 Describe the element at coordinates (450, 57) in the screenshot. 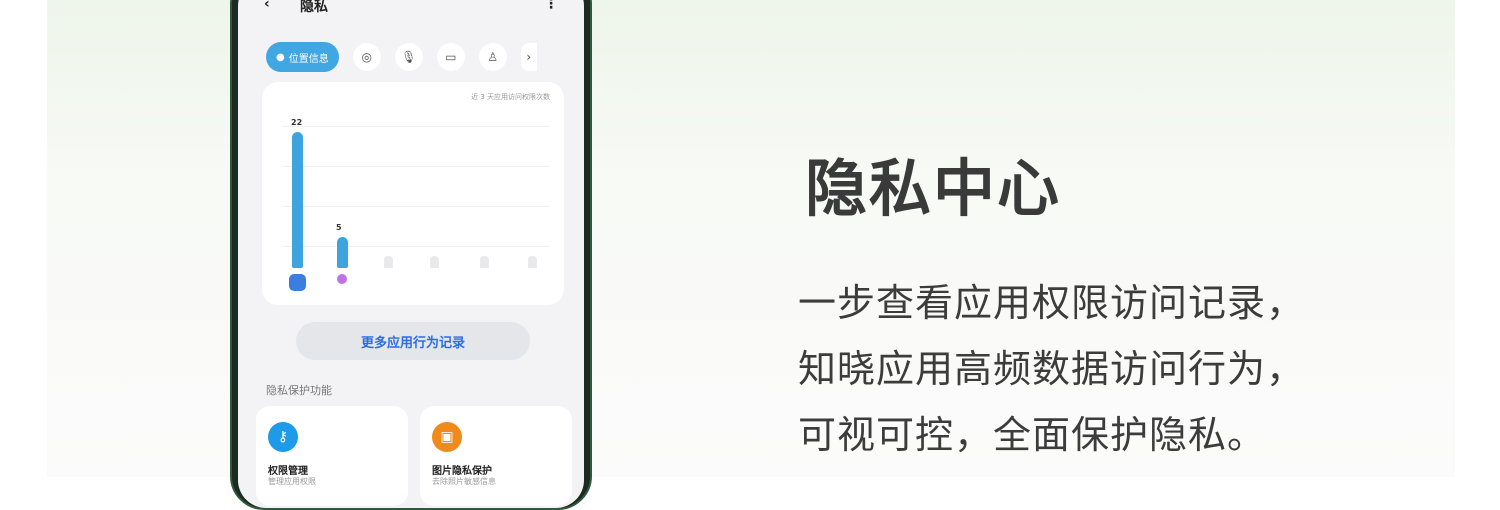

I see `folder-icon: ▭` at that location.